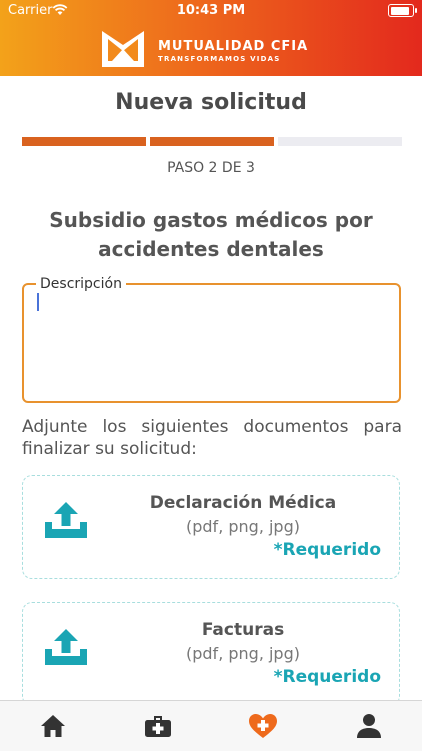 This screenshot has height=751, width=422. Describe the element at coordinates (211, 168) in the screenshot. I see `step-indicator: PASO 2 DE 3` at that location.